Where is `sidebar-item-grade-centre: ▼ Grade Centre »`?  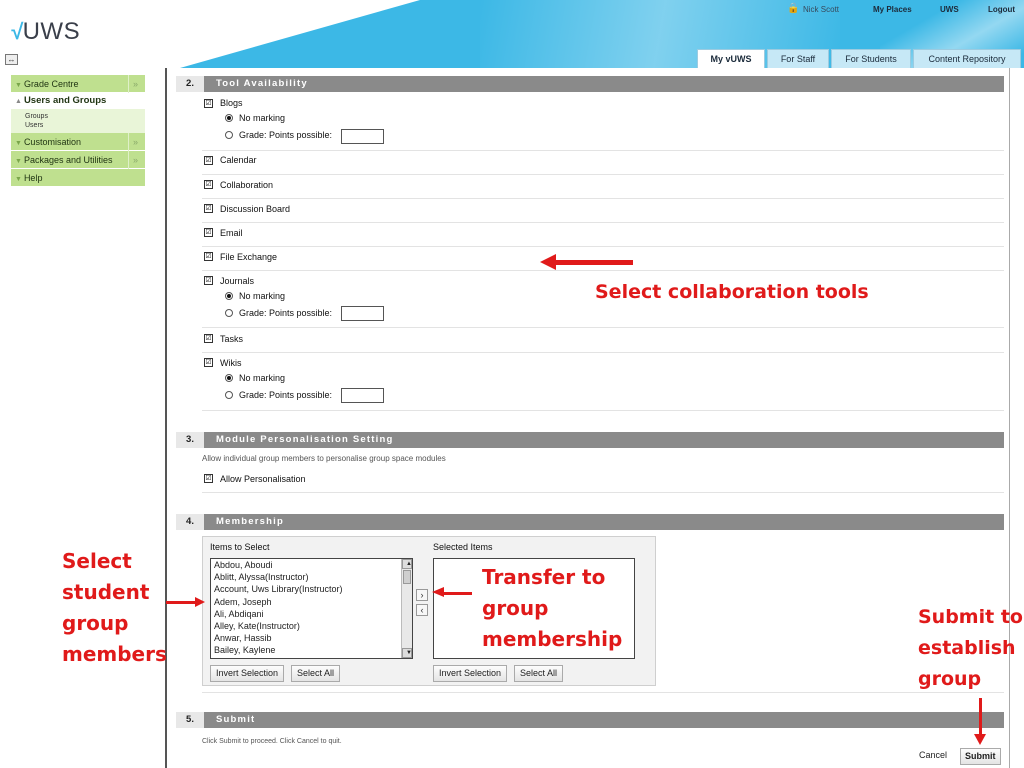 sidebar-item-grade-centre: ▼ Grade Centre » is located at coordinates (78, 84).